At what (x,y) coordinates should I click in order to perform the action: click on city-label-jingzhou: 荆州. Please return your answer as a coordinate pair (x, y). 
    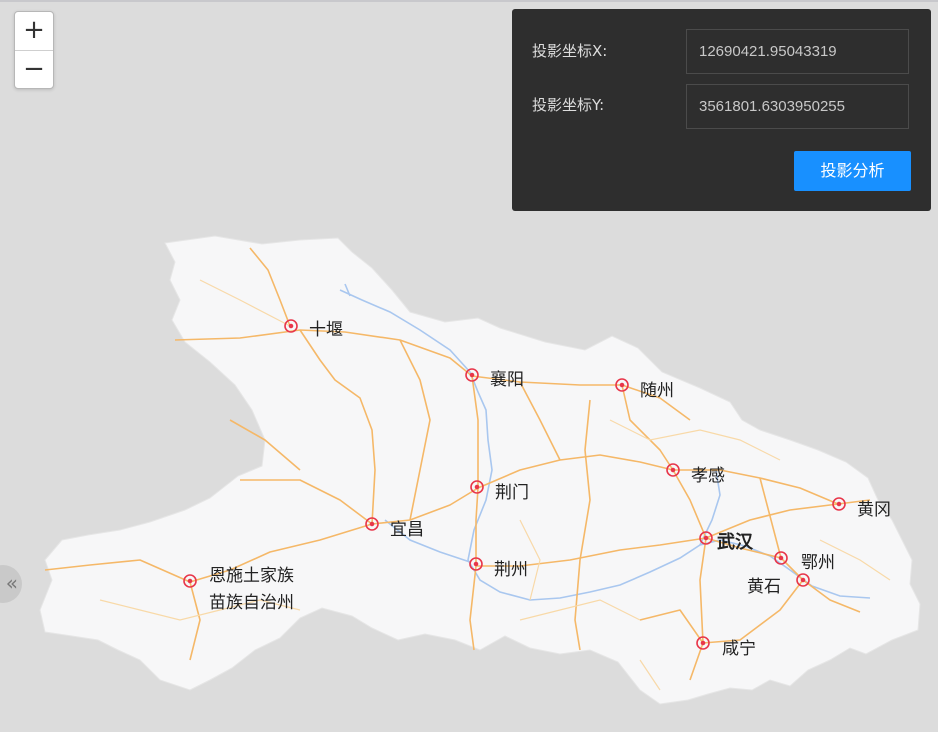
    Looking at the image, I should click on (511, 570).